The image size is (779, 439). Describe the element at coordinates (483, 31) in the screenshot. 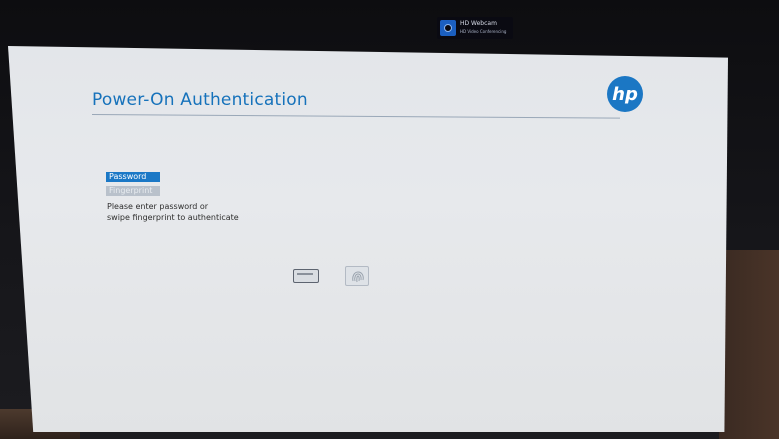

I see `webcam-subtitle: HD Video Conferencing` at that location.